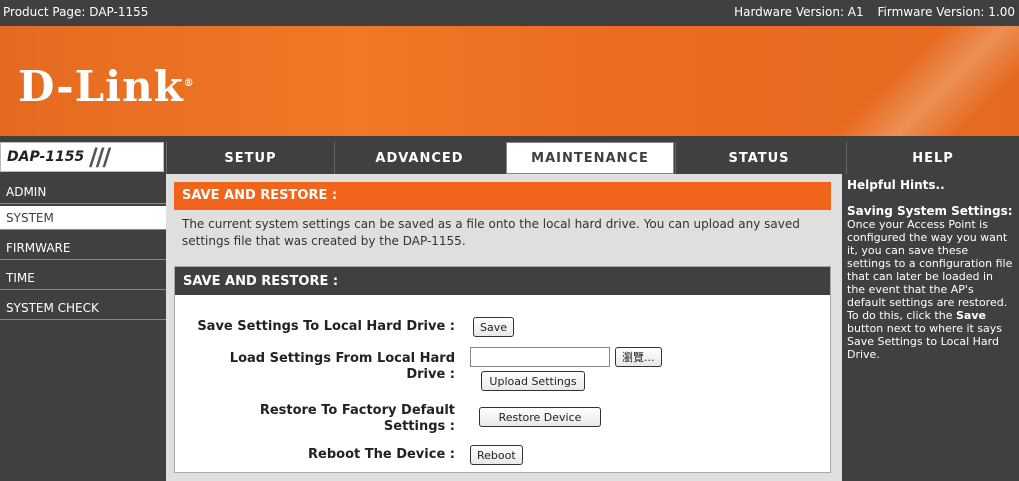  I want to click on save-settings-label: Save Settings To Local Hard Drive :, so click(326, 326).